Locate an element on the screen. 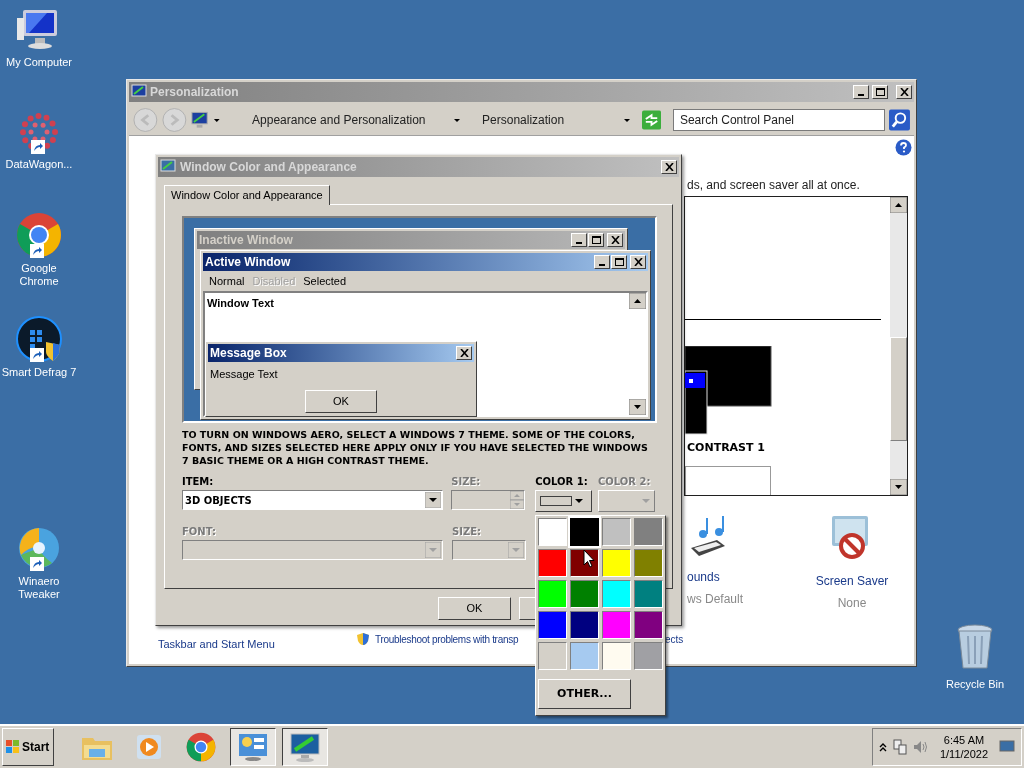  dialog-title: Window Color and Appearance is located at coordinates (269, 167).